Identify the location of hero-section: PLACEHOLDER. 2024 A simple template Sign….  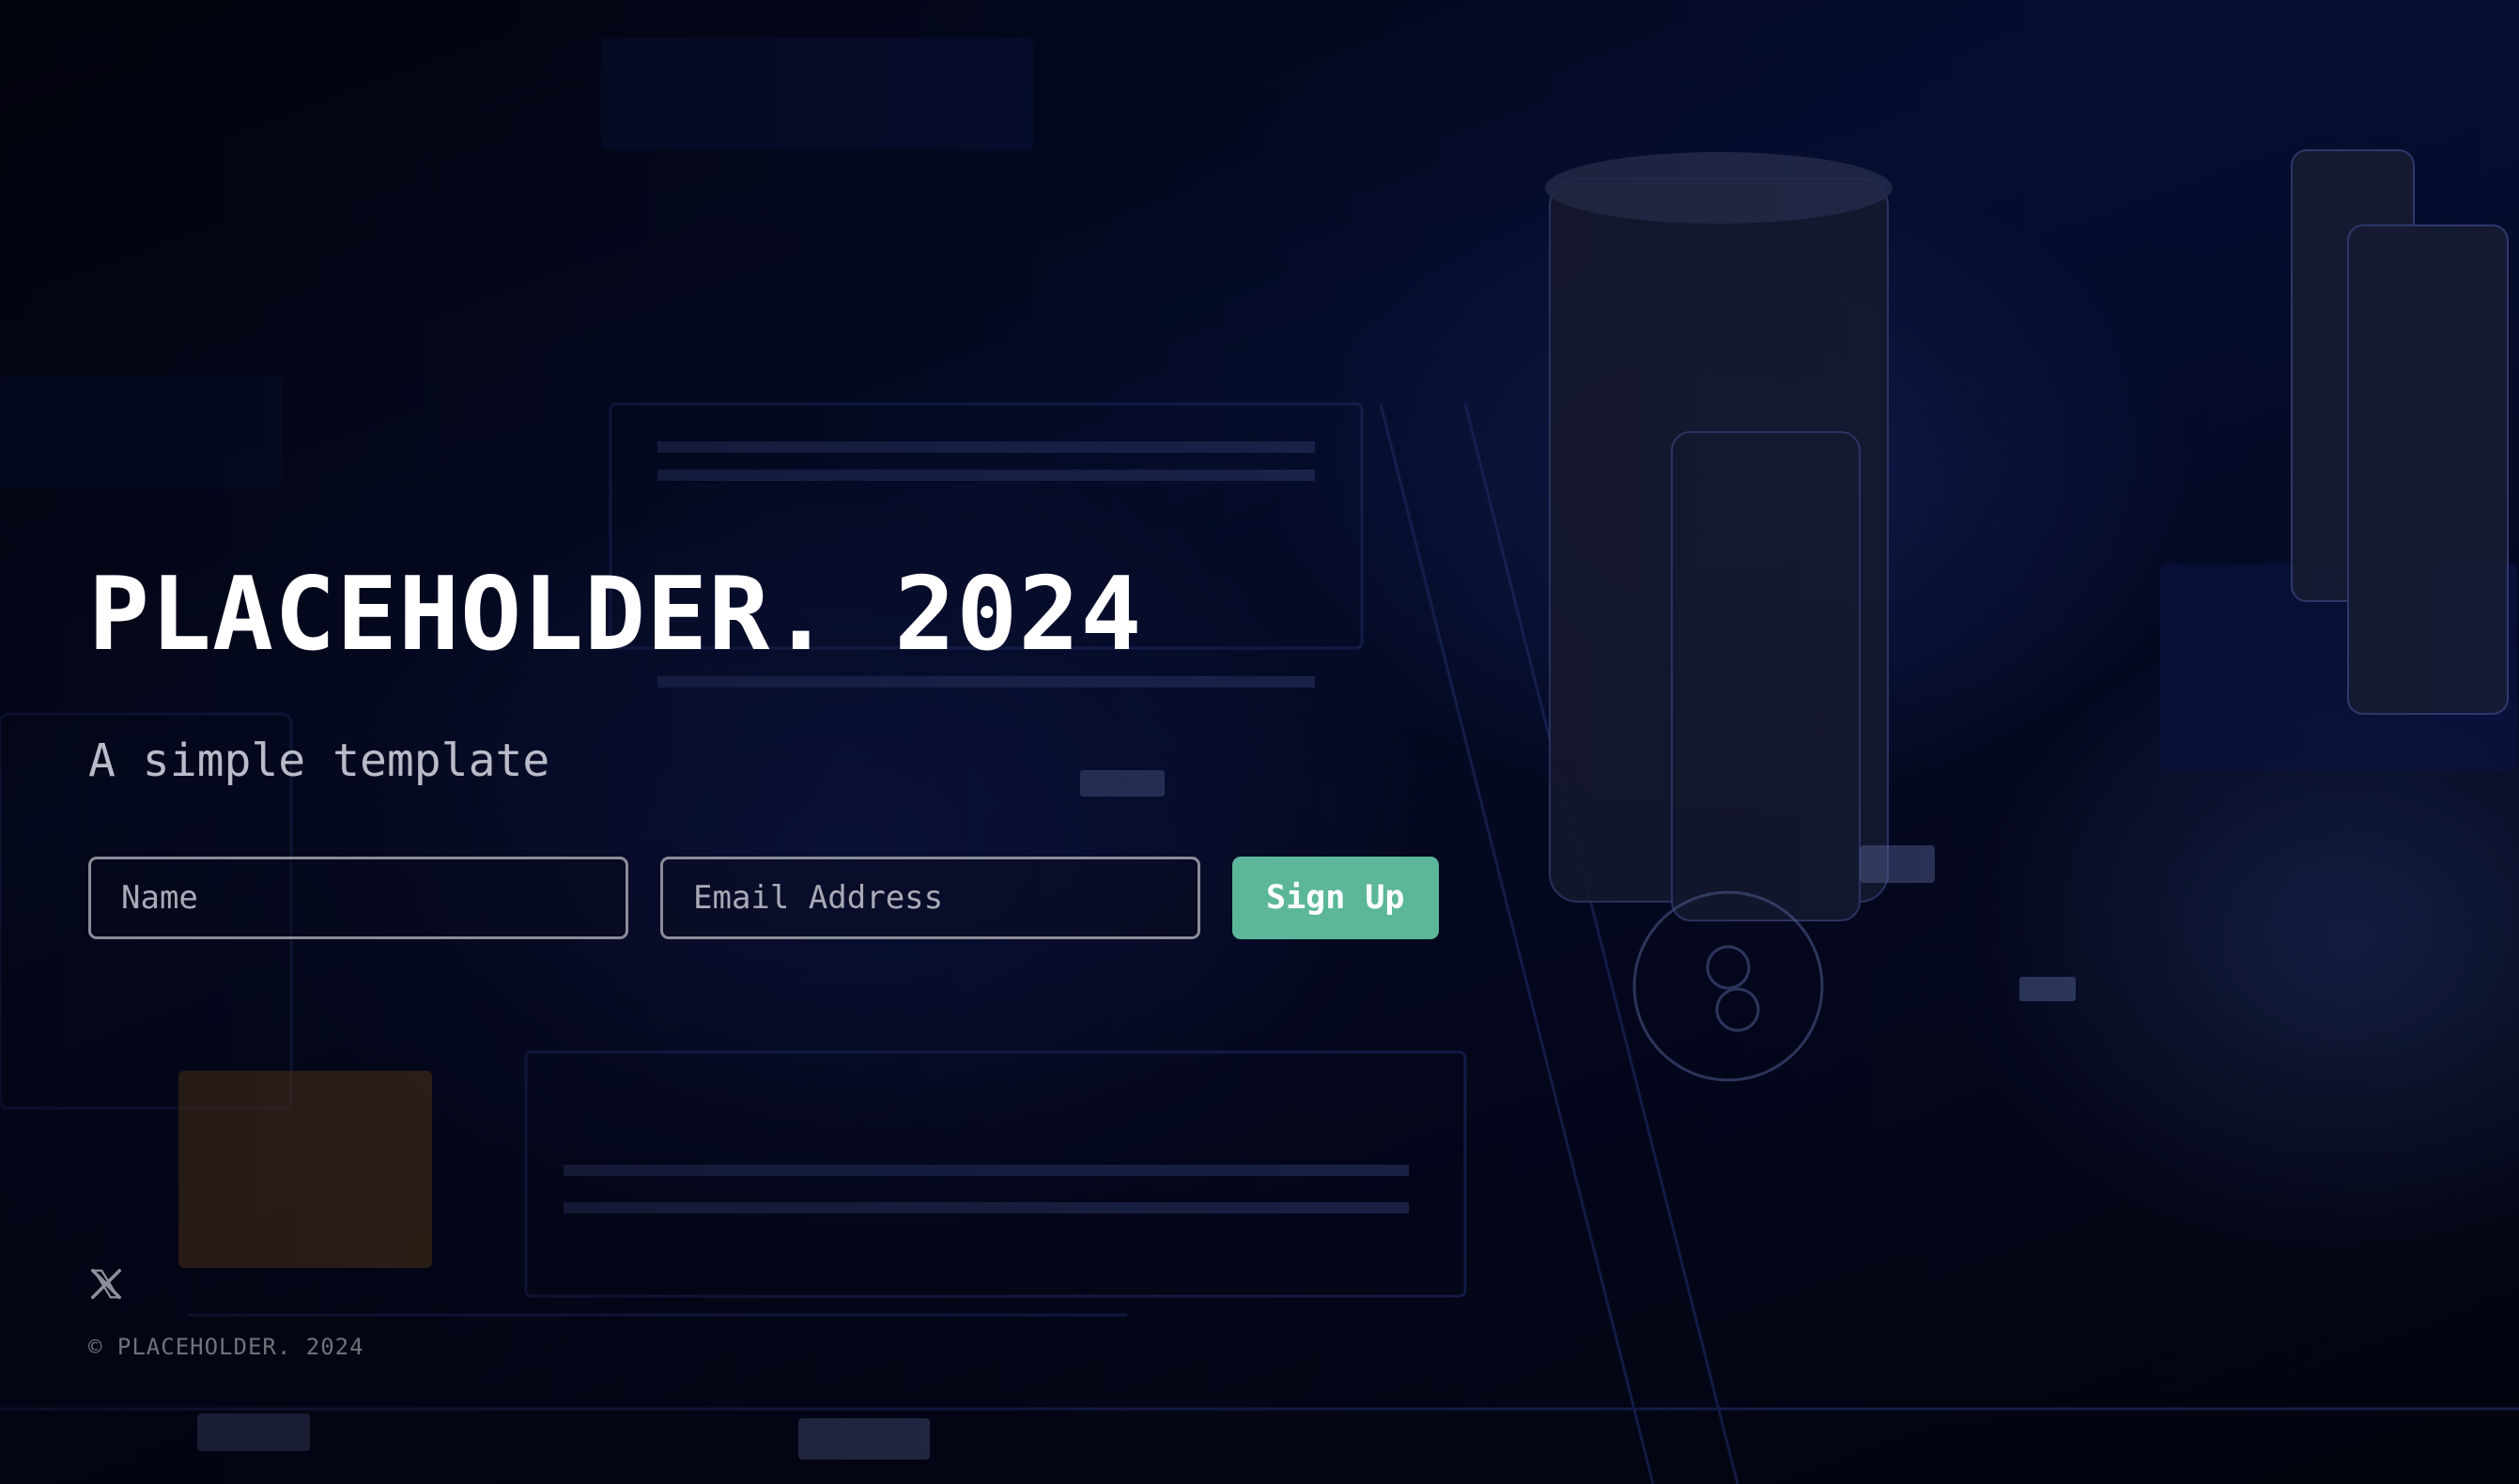
(793, 747).